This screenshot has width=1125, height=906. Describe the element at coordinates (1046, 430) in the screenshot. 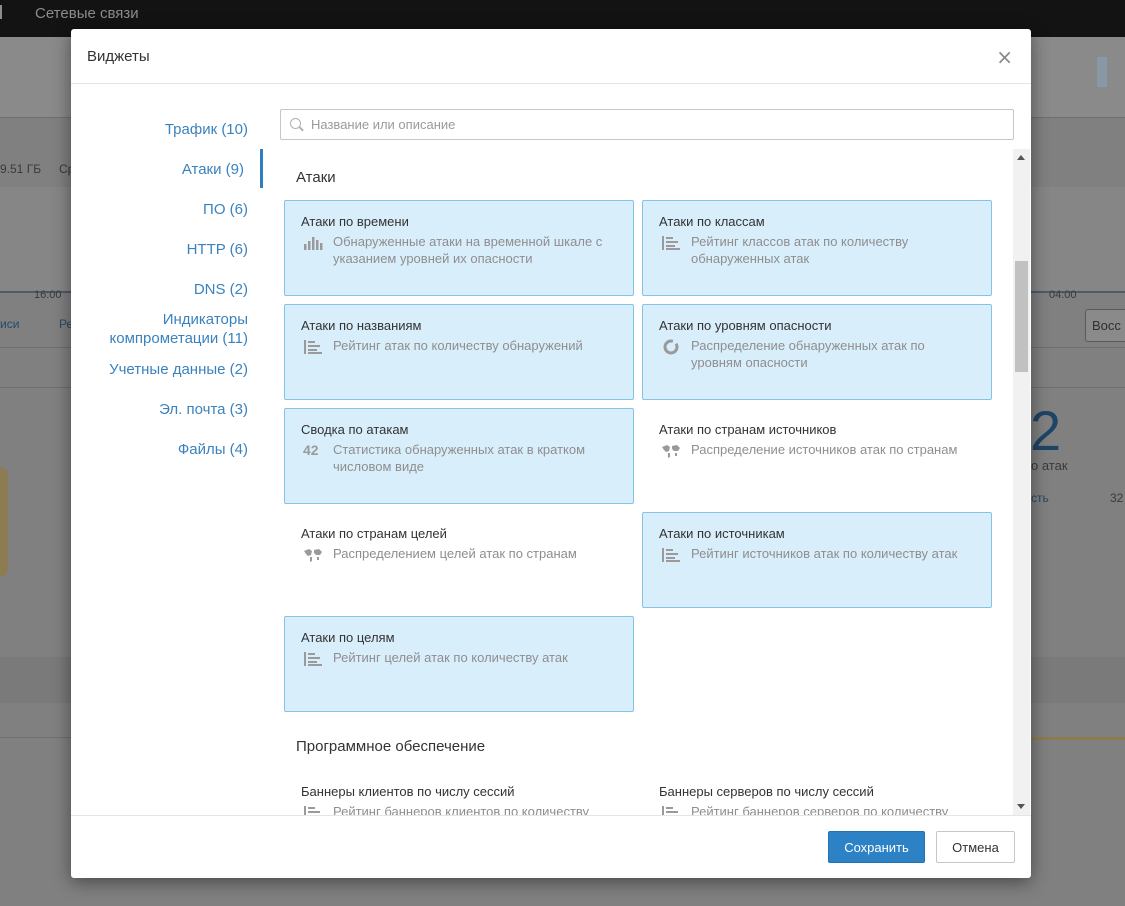

I see `bg-big-number: 2` at that location.